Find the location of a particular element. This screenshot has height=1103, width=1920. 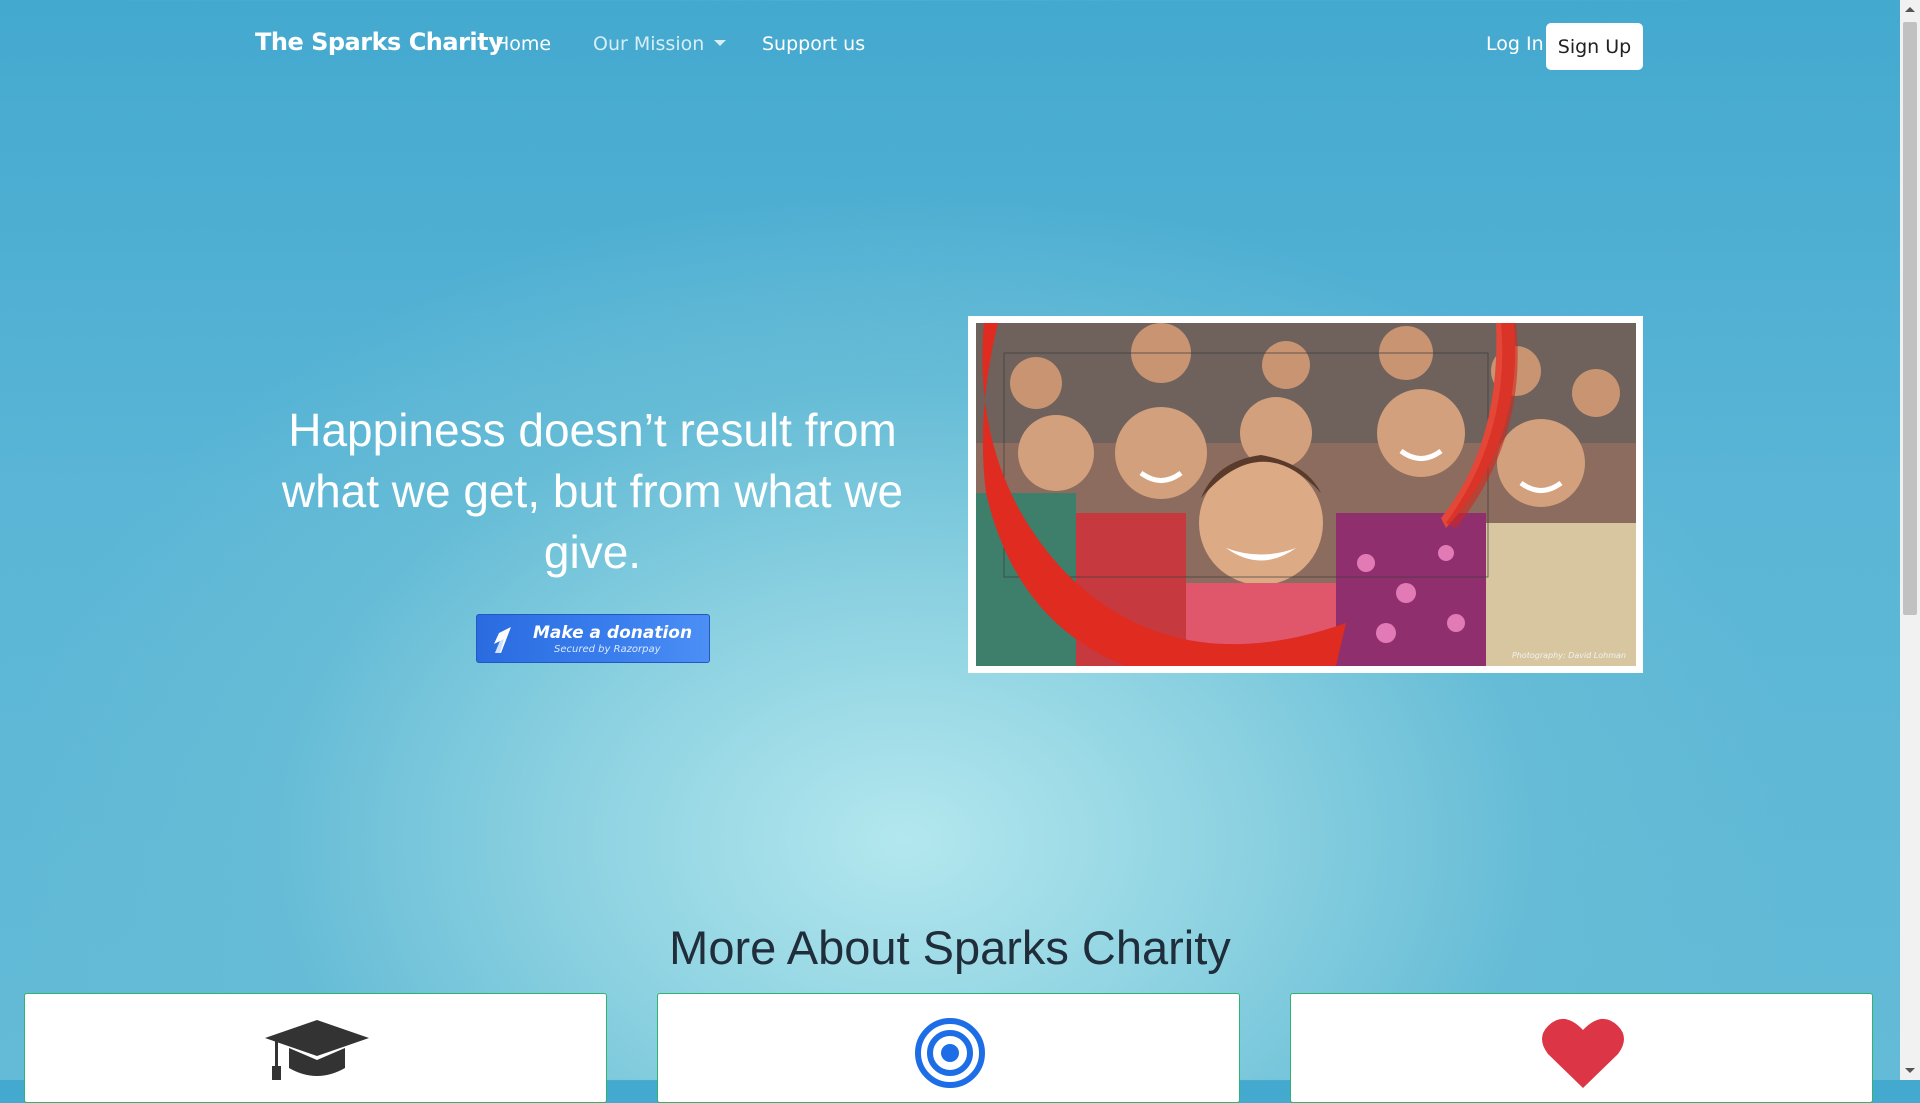

login-link: Log In is located at coordinates (1515, 44).